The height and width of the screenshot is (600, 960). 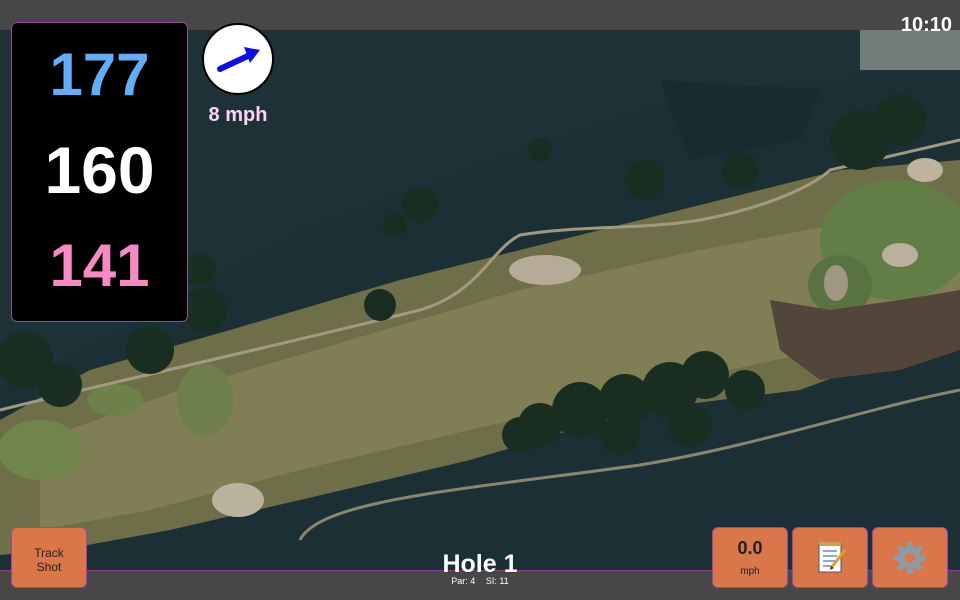 I want to click on track-shot-label-line1: Track, so click(x=49, y=553).